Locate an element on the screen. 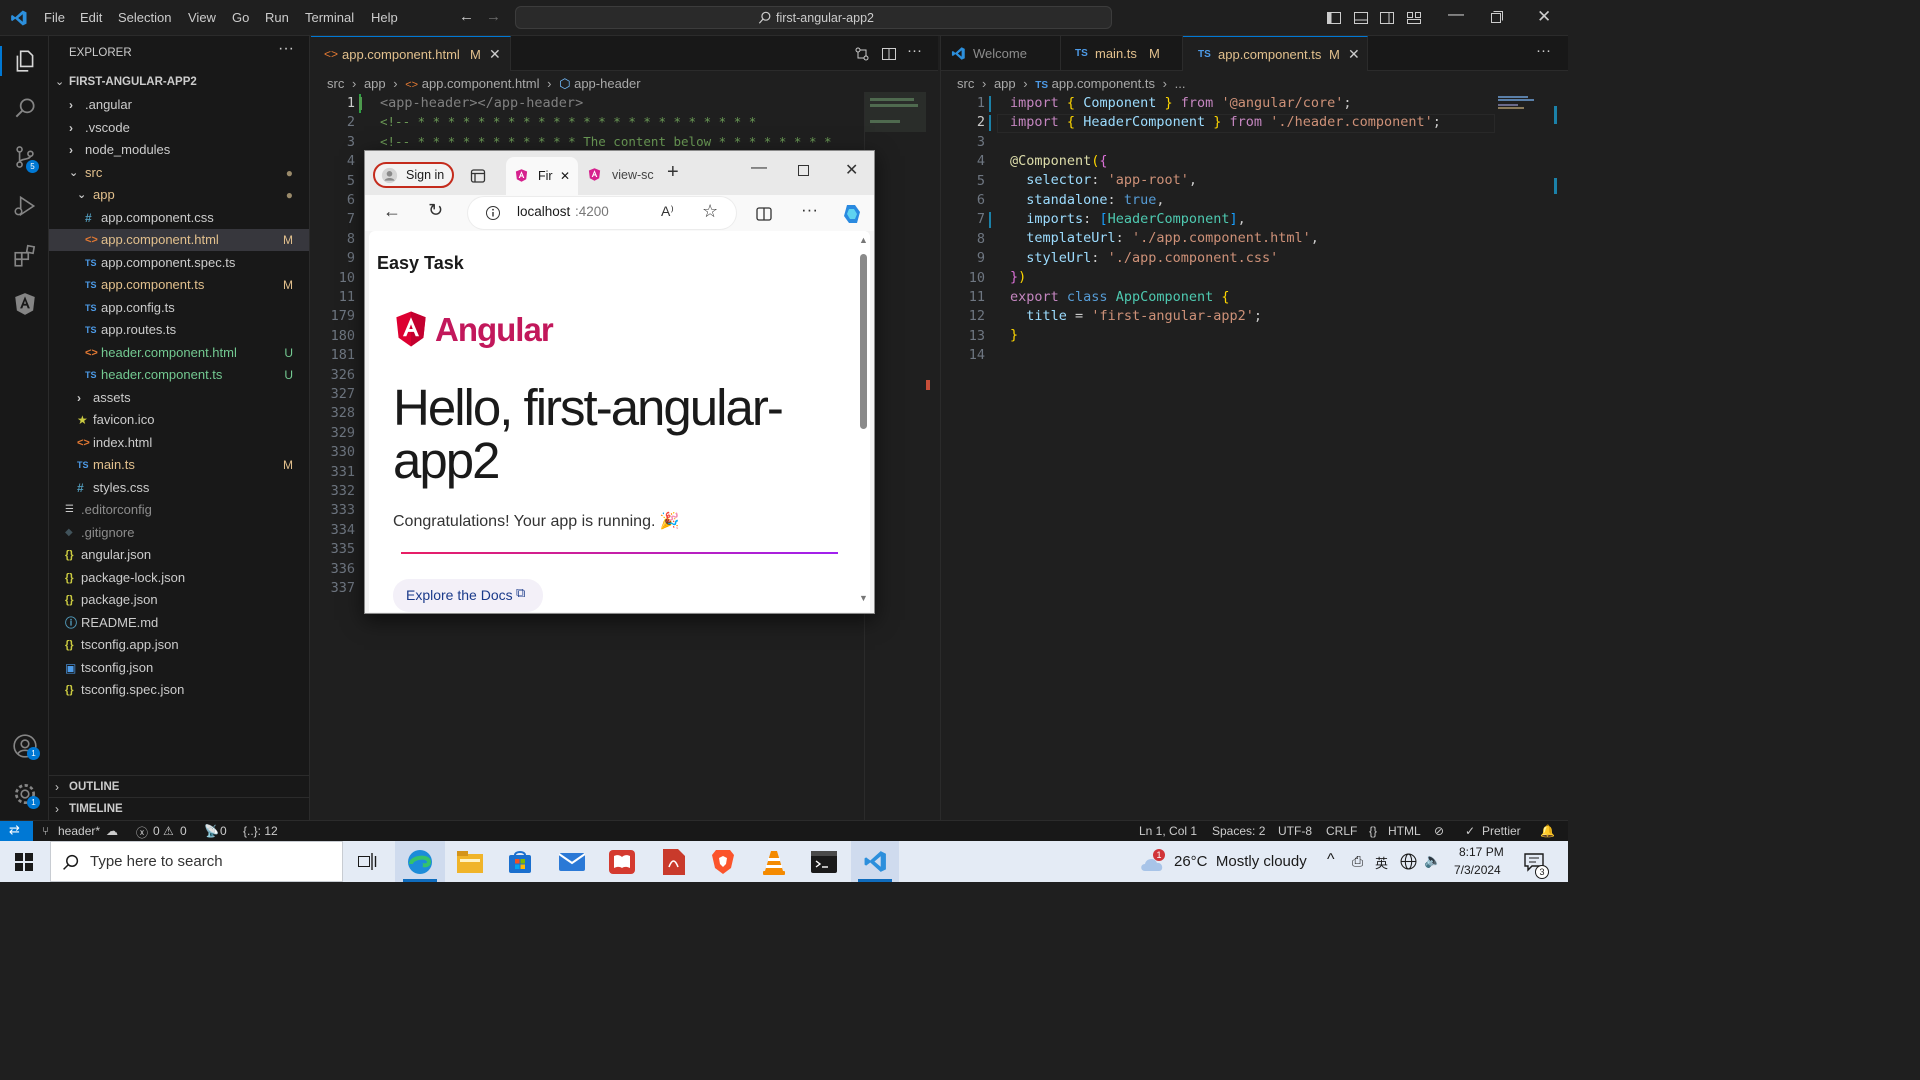 This screenshot has height=1080, width=1920. ime-icon: 英 is located at coordinates (1381, 862).